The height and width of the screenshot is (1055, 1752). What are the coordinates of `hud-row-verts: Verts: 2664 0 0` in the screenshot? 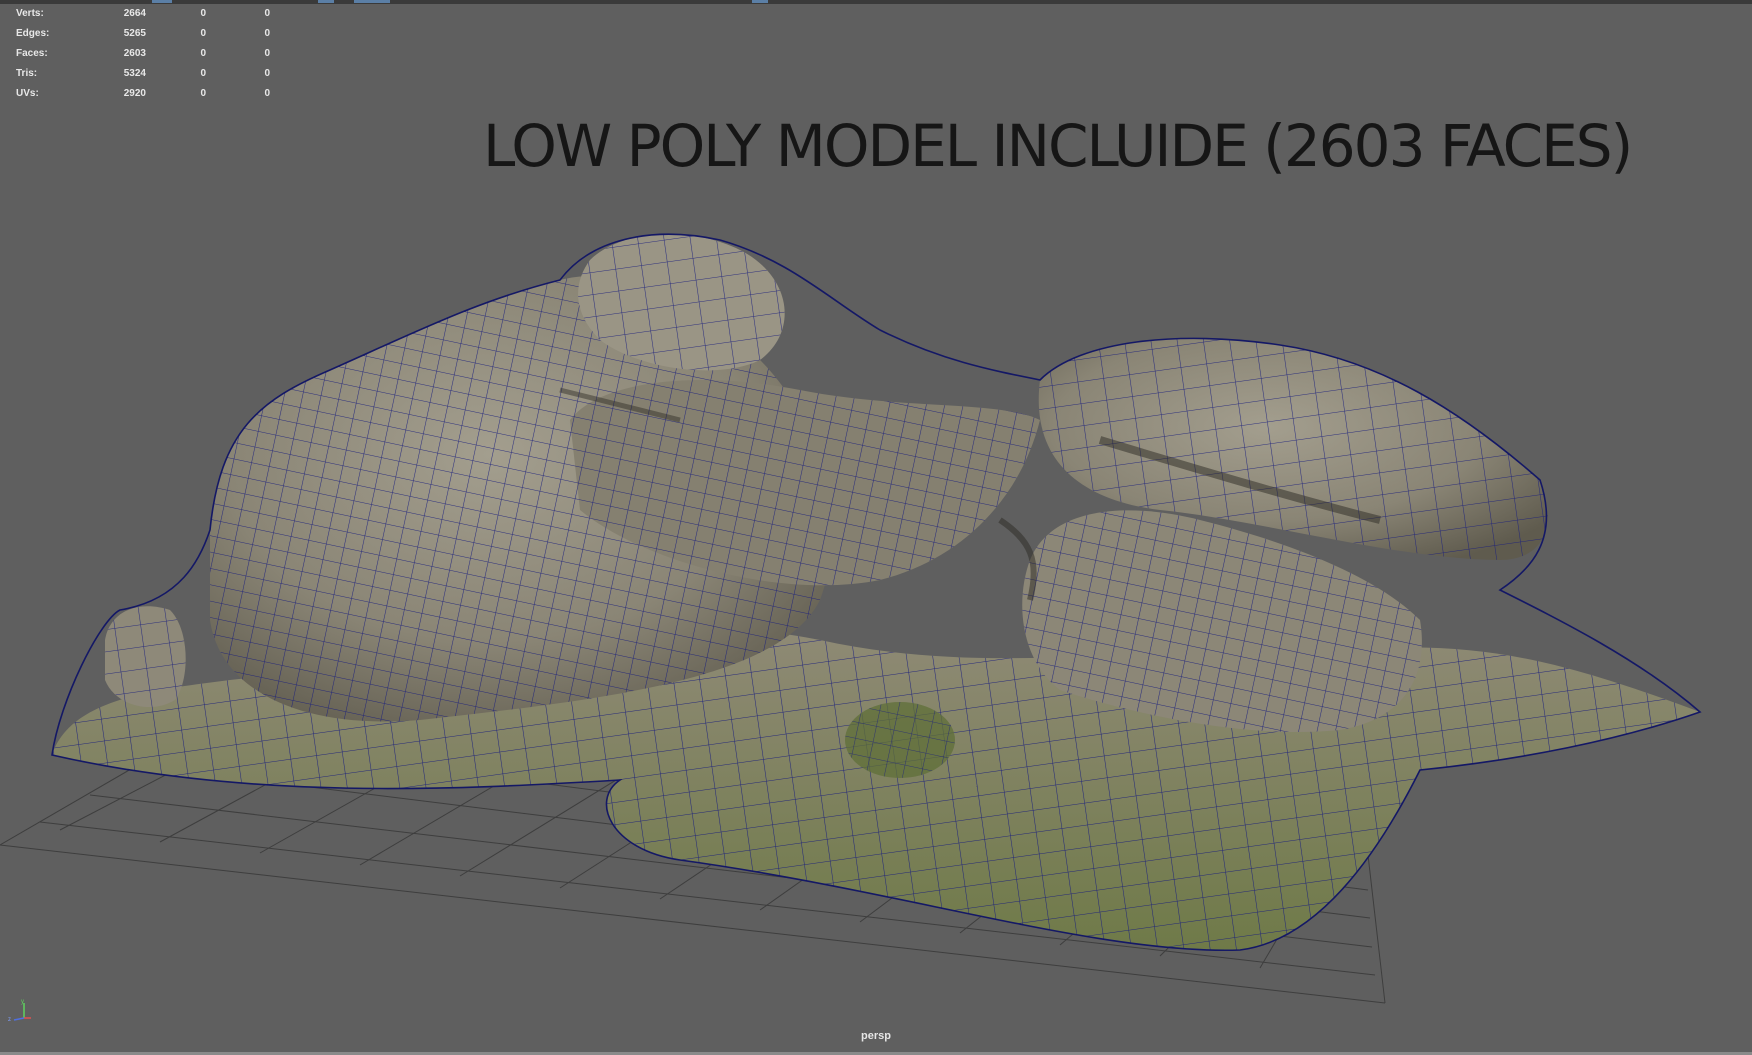 It's located at (146, 14).